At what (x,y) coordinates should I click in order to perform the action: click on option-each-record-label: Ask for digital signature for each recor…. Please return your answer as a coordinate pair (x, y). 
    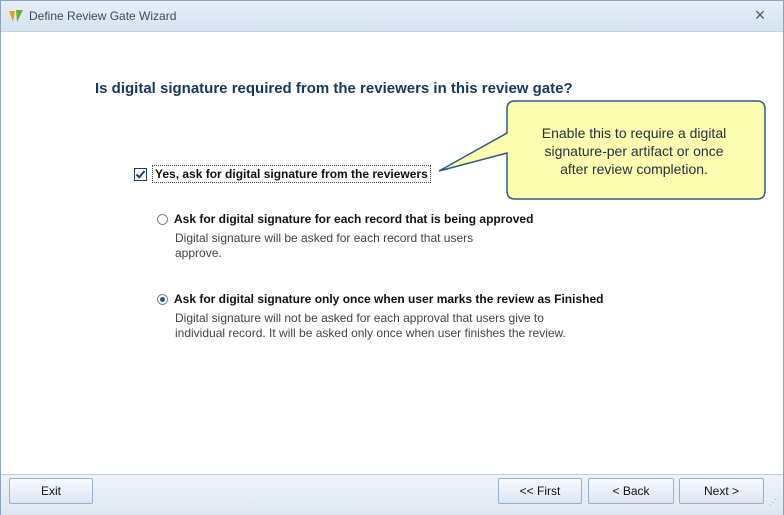
    Looking at the image, I should click on (353, 219).